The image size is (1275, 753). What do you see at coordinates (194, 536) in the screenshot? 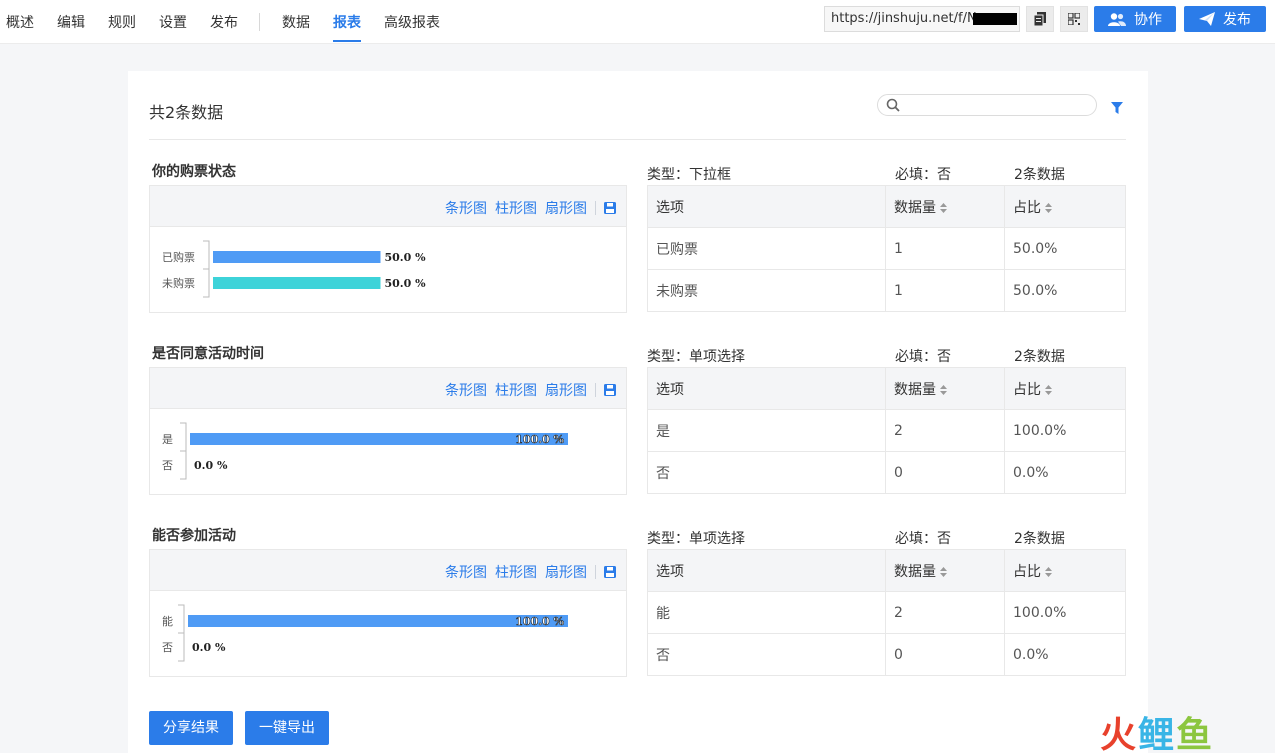
I see `question-title: 能否参加活动` at bounding box center [194, 536].